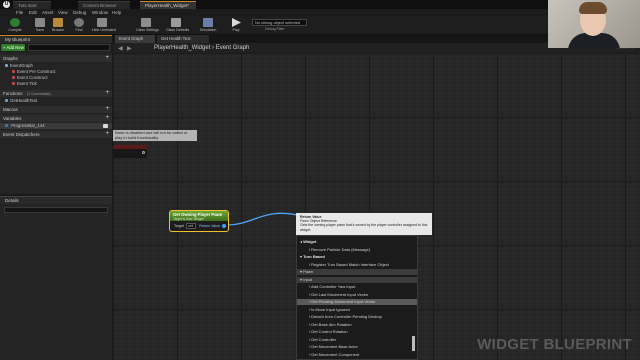  What do you see at coordinates (178, 30) in the screenshot?
I see `class-defaults-label: Class Defaults` at bounding box center [178, 30].